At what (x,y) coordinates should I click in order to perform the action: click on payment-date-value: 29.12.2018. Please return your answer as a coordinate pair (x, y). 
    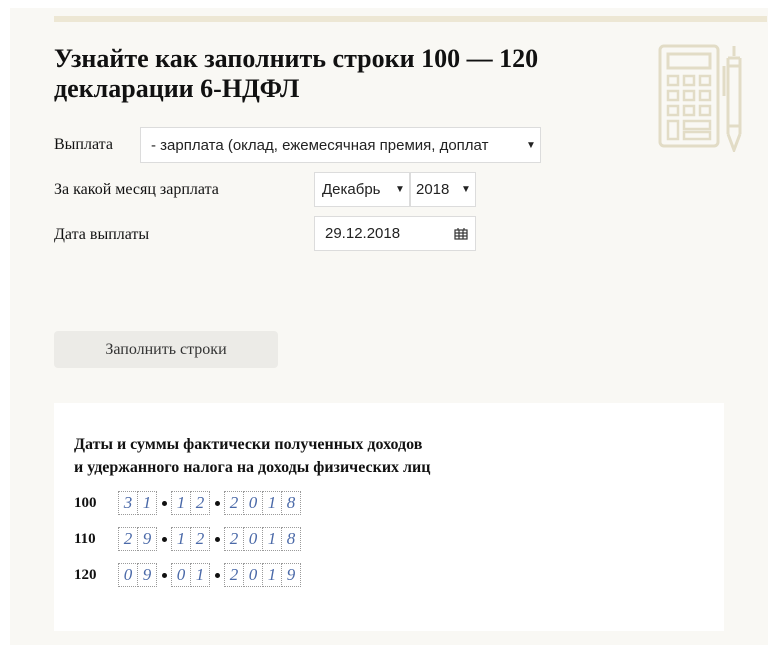
    Looking at the image, I should click on (363, 233).